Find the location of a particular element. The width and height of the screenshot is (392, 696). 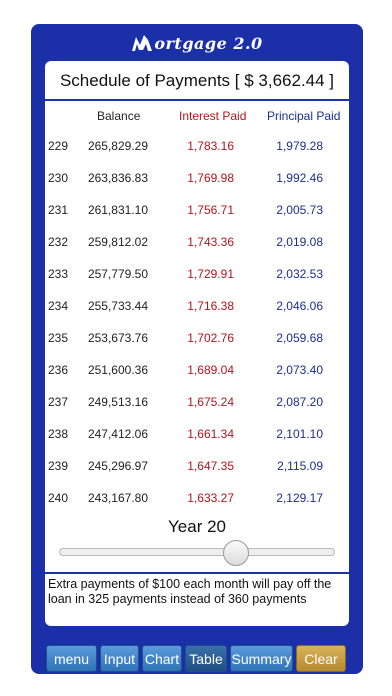

payment-number: 230 is located at coordinates (58, 178).